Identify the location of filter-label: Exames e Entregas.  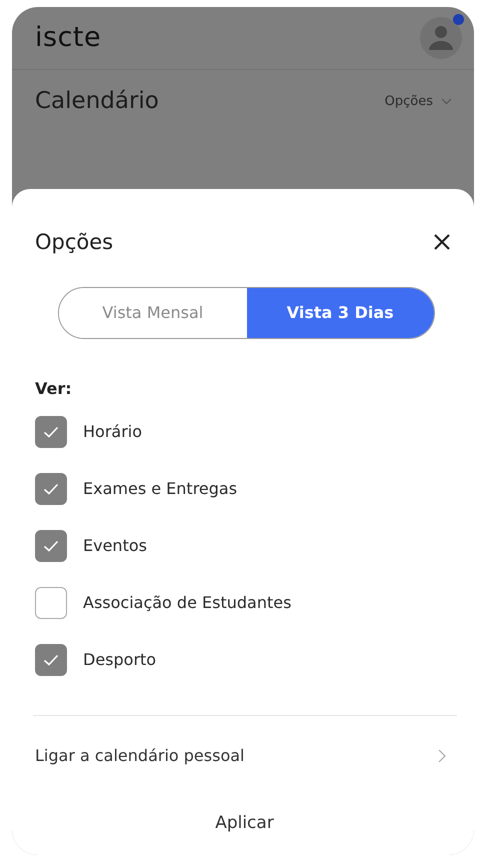
(160, 489).